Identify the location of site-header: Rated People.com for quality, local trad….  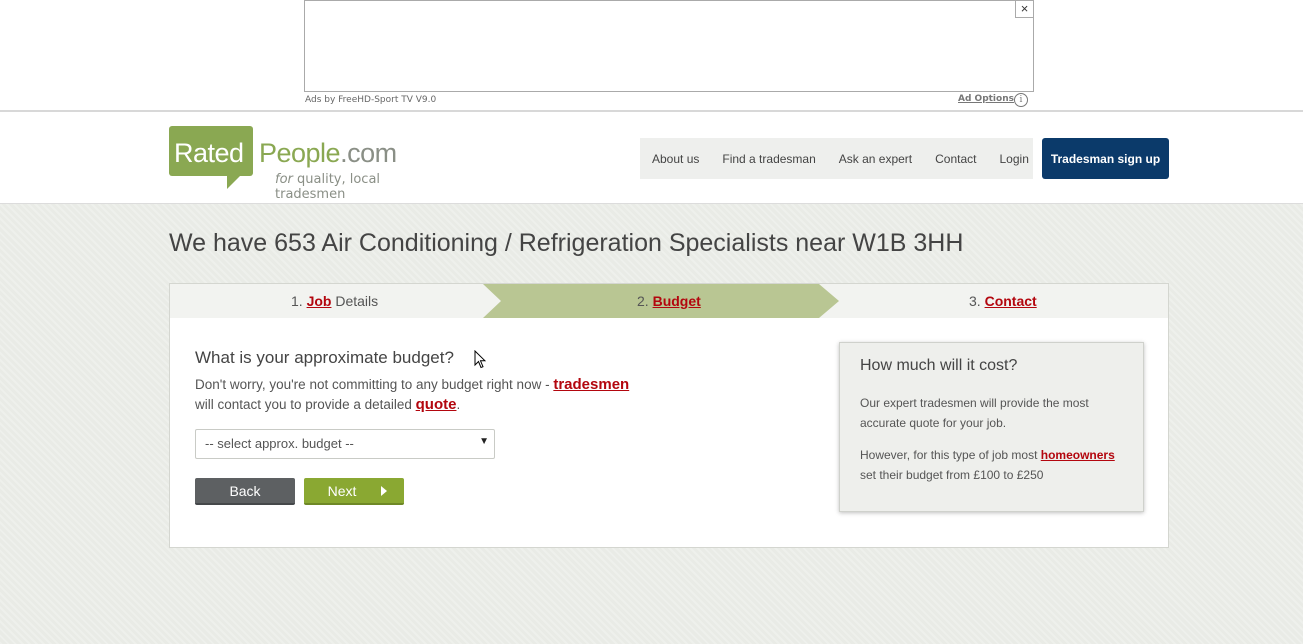
(651, 158).